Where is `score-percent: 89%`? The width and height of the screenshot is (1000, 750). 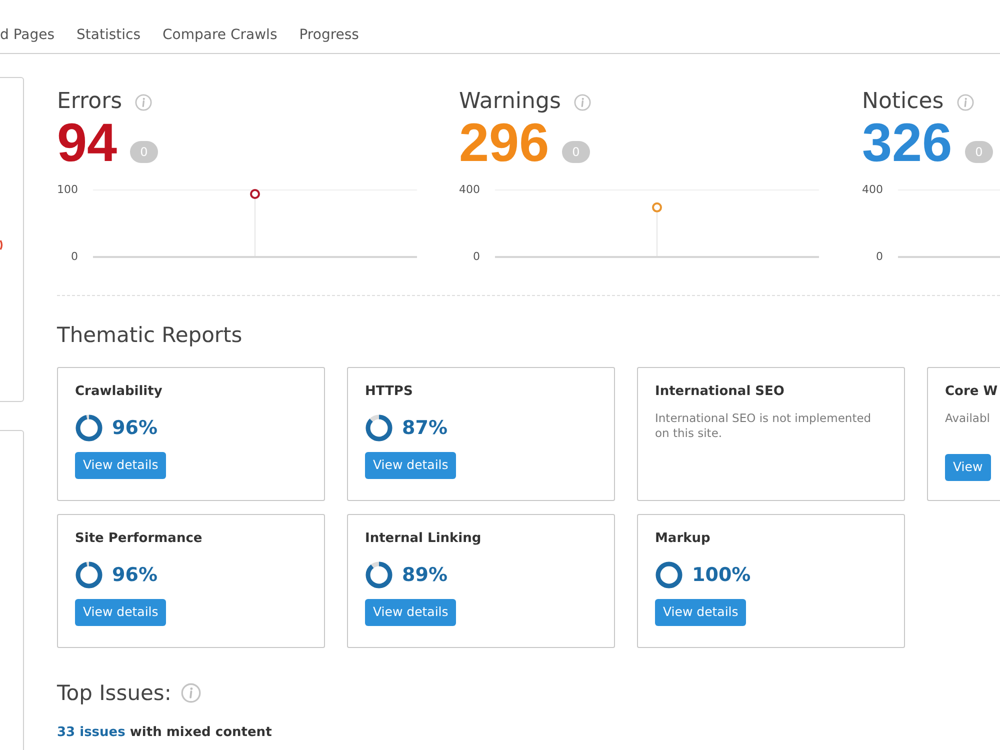 score-percent: 89% is located at coordinates (425, 575).